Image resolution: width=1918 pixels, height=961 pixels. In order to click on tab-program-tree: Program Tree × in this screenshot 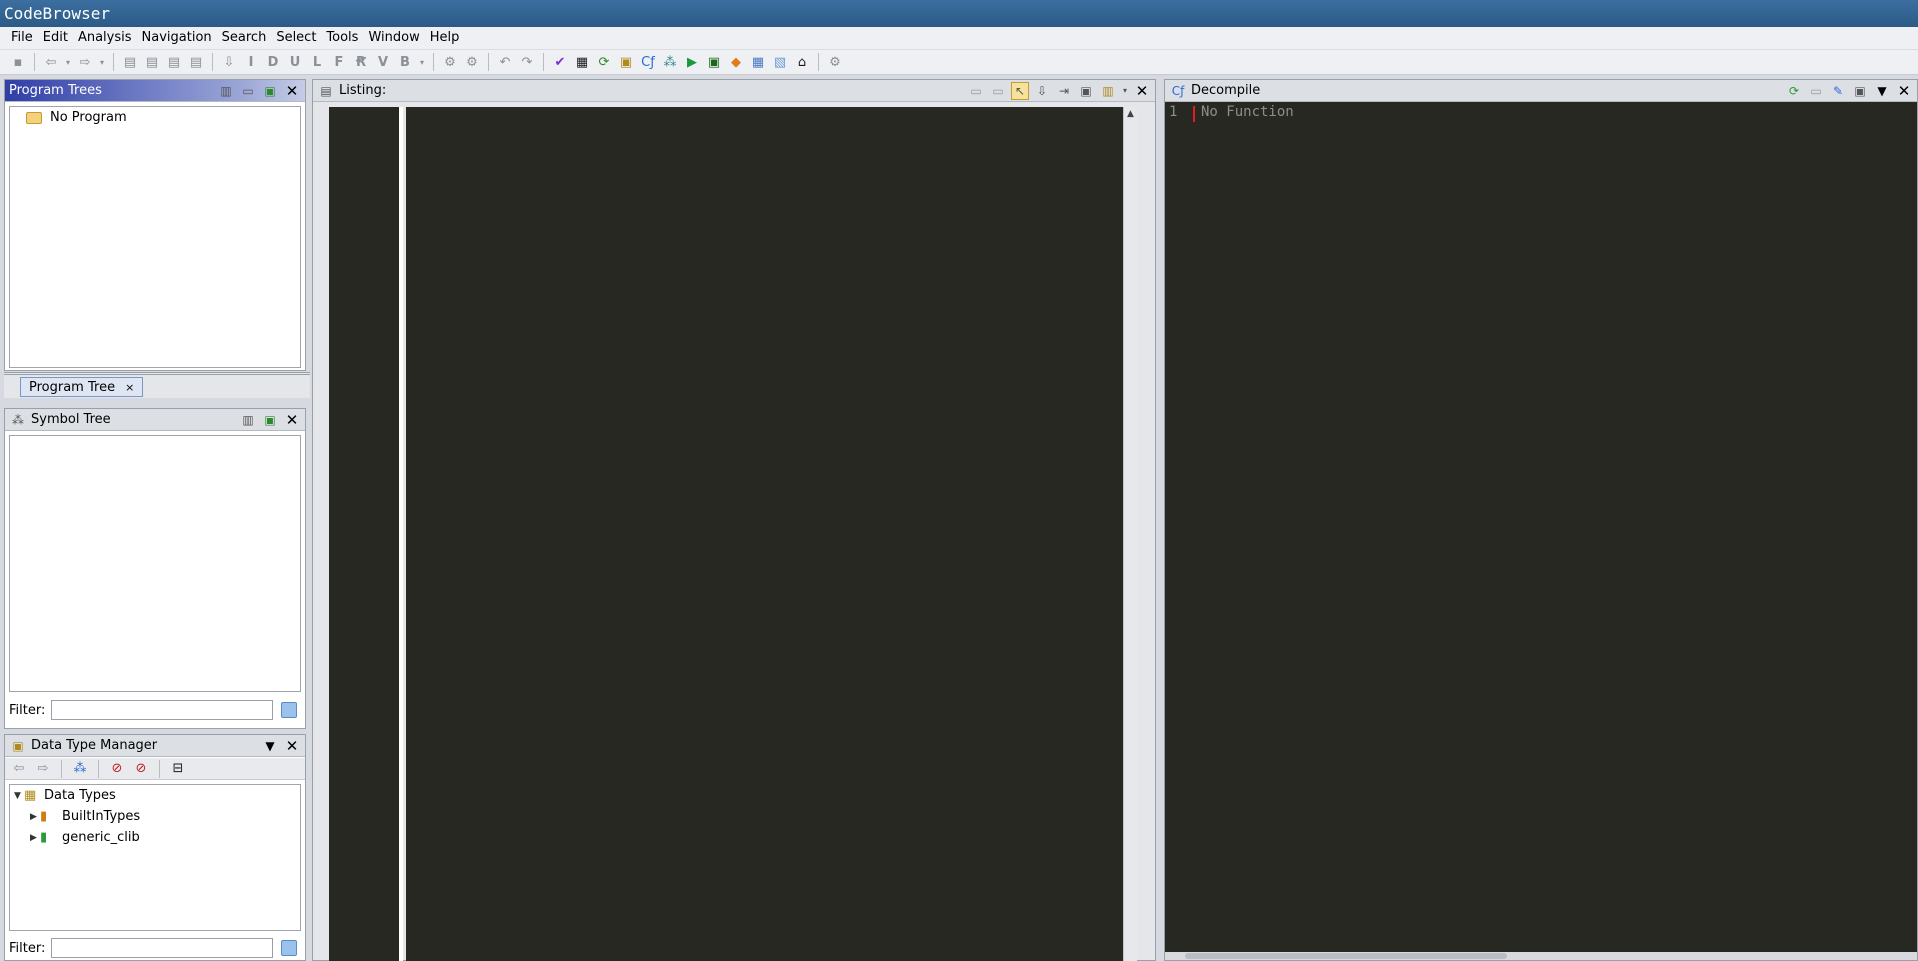, I will do `click(82, 387)`.